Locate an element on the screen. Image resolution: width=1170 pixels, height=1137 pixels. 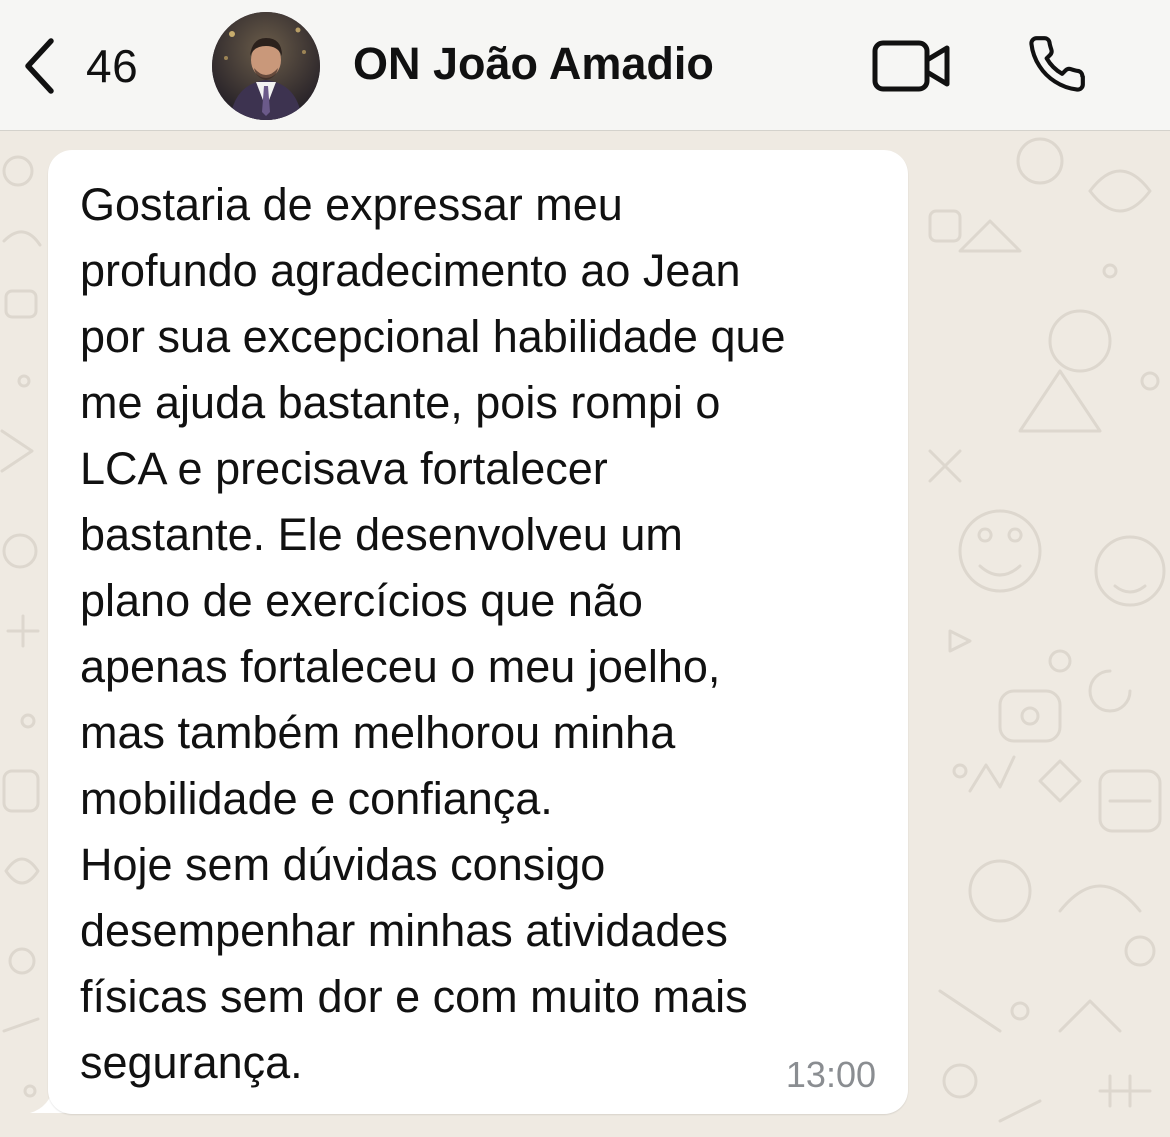
phone-icon is located at coordinates (1057, 67).